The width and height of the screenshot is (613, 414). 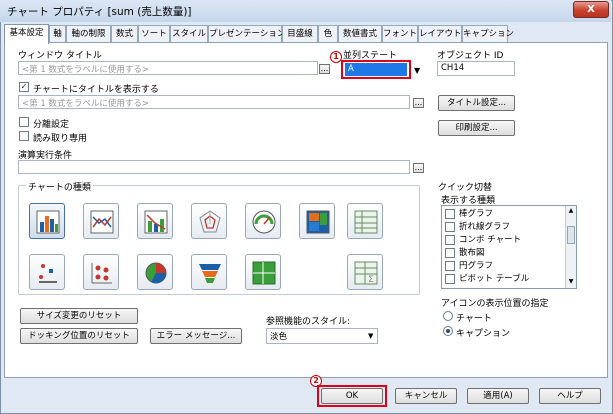 What do you see at coordinates (47, 221) in the screenshot?
I see `bar-chart-icon` at bounding box center [47, 221].